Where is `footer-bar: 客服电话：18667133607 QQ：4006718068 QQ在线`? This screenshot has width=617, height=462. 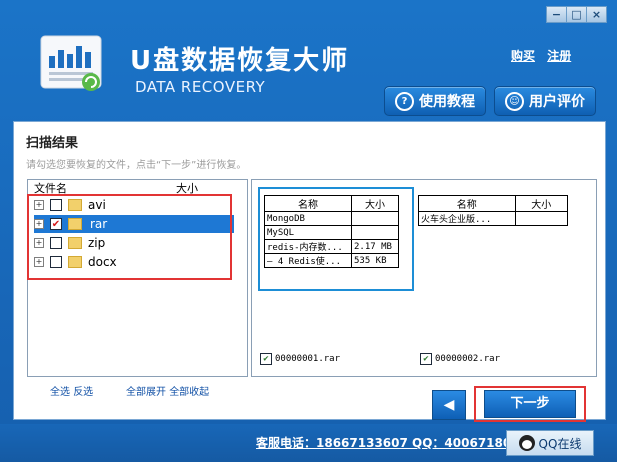
footer-bar: 客服电话：18667133607 QQ：4006718068 QQ在线 is located at coordinates (308, 443).